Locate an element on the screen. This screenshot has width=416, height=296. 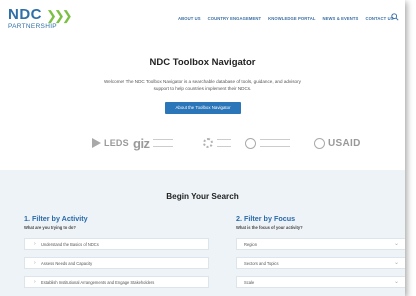
search-icon is located at coordinates (395, 17).